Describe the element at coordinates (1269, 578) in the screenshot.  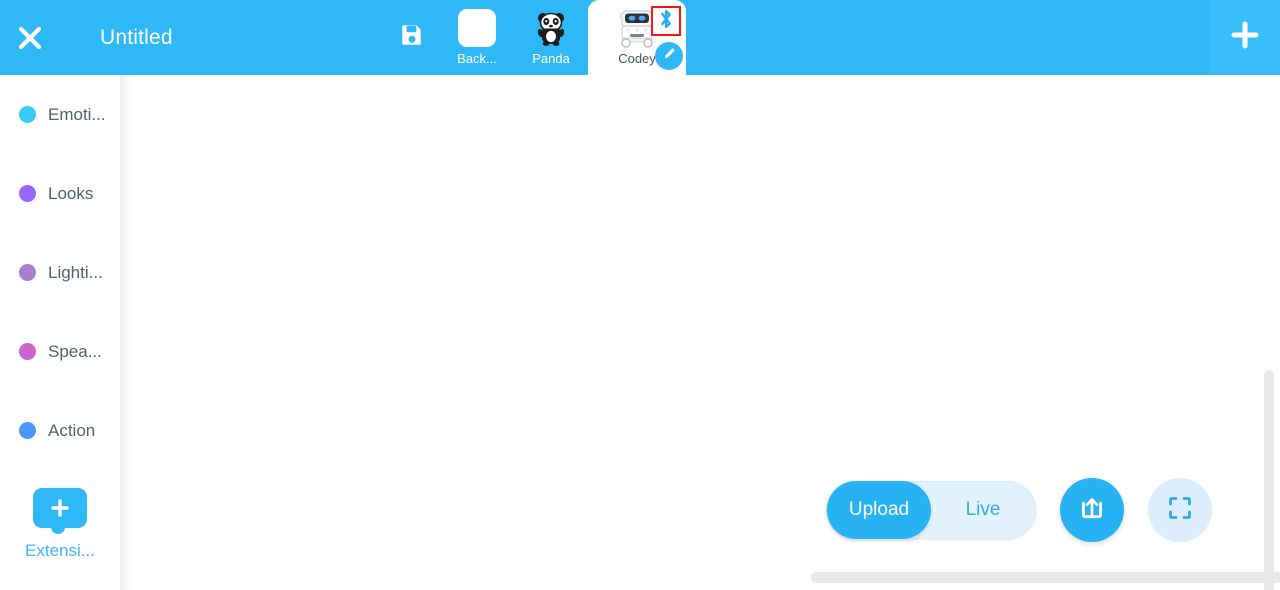
I see `scrollbar-corner` at that location.